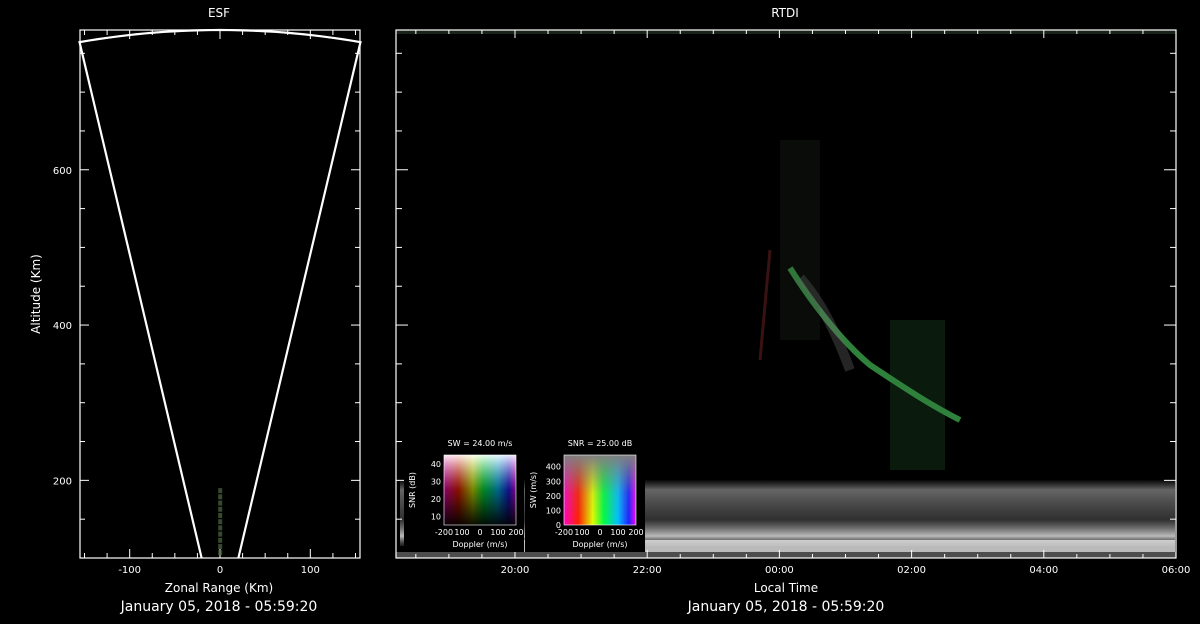 This screenshot has height=624, width=1200. Describe the element at coordinates (553, 481) in the screenshot. I see `colorbar-snr-ytick-label: 300` at that location.